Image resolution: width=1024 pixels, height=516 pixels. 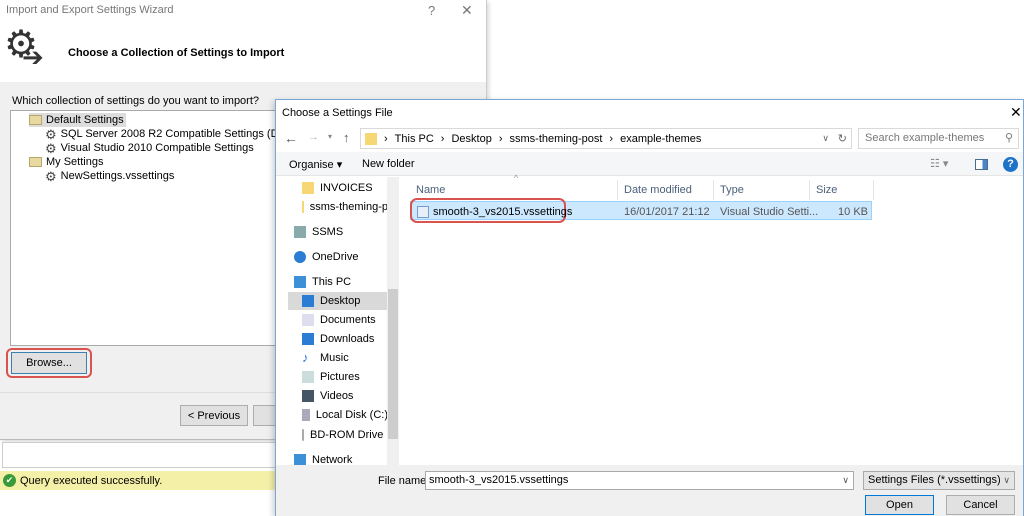 What do you see at coordinates (660, 139) in the screenshot?
I see `breadcrumb-item: example-themes` at bounding box center [660, 139].